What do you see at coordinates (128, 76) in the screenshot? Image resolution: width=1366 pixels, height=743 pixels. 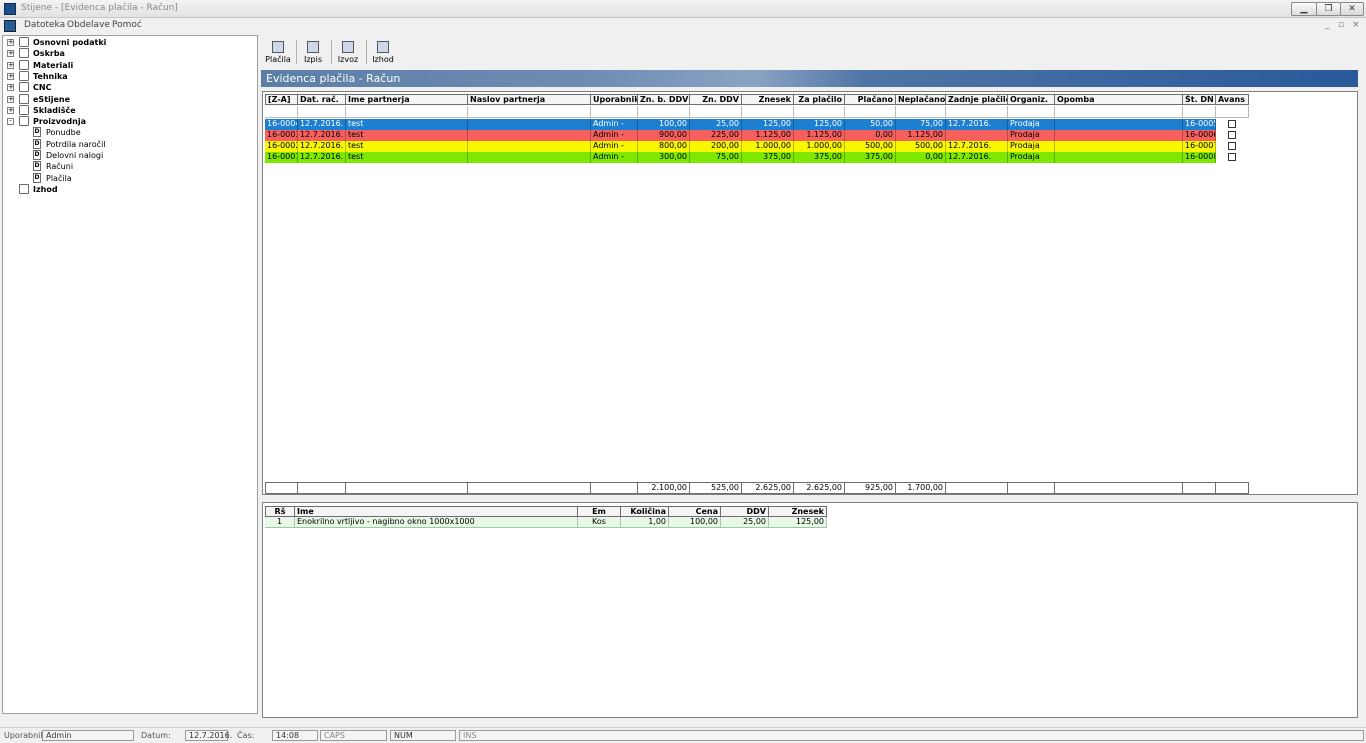 I see `tree-item-tehnika: + Tehnika` at bounding box center [128, 76].